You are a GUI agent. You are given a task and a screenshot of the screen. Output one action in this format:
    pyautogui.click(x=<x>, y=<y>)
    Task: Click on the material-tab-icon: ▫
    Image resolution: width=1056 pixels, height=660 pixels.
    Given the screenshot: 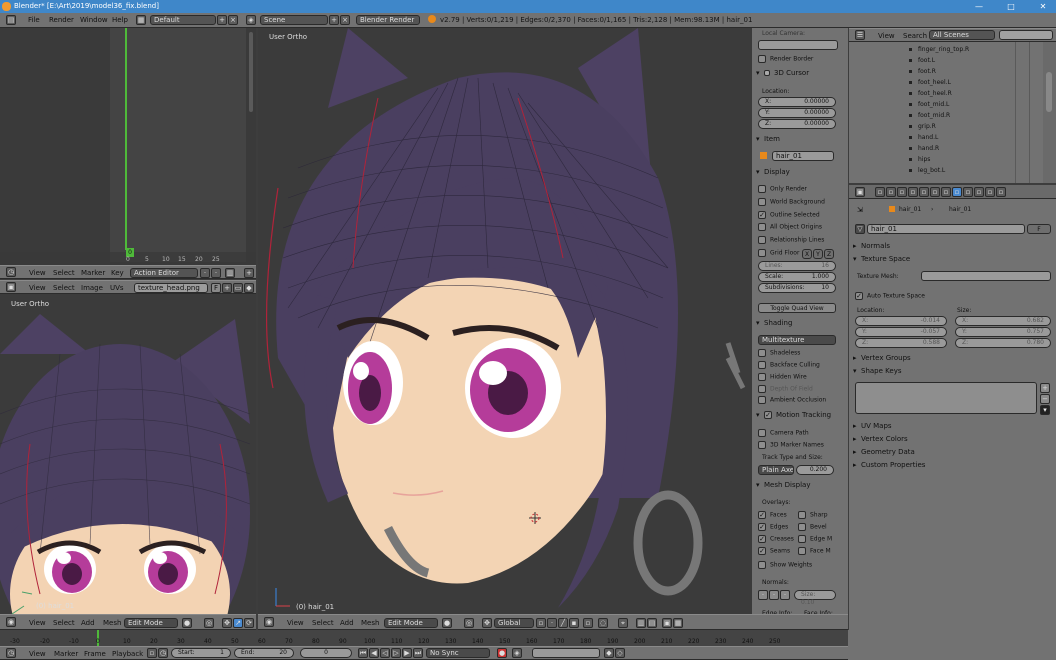 What is the action you would take?
    pyautogui.click(x=968, y=192)
    